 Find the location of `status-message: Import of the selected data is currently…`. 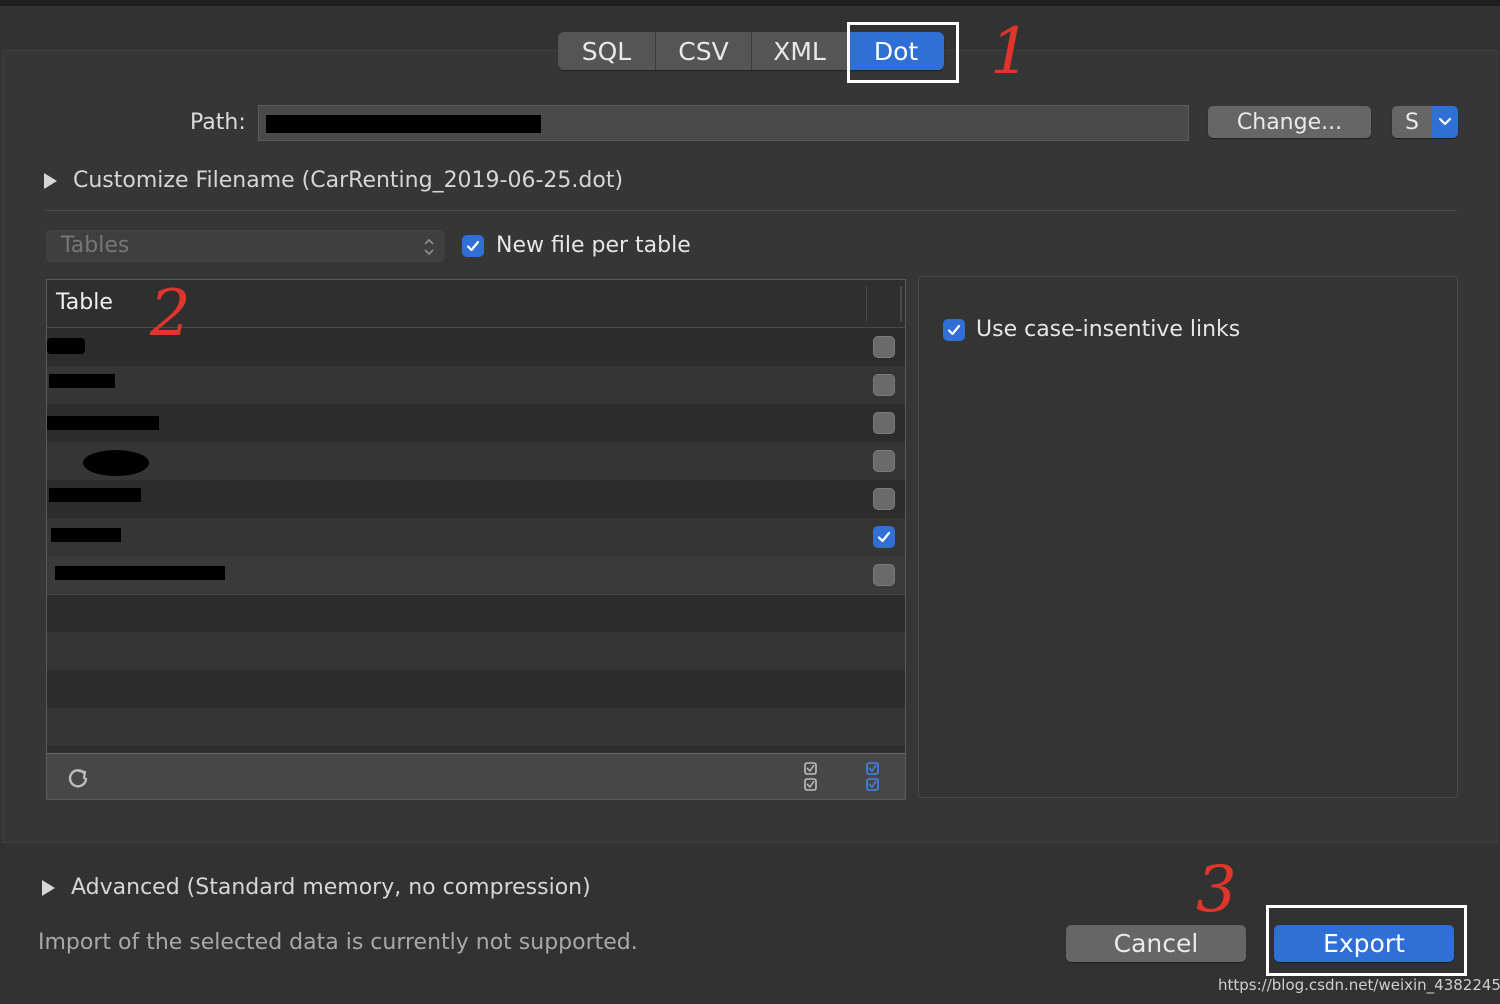

status-message: Import of the selected data is currently… is located at coordinates (338, 942).